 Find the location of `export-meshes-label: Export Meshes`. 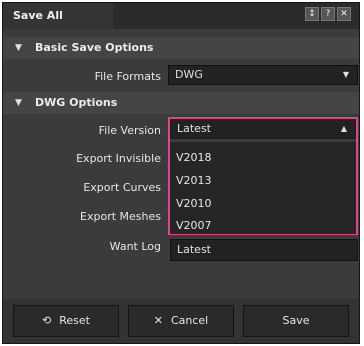

export-meshes-label: Export Meshes is located at coordinates (120, 216).